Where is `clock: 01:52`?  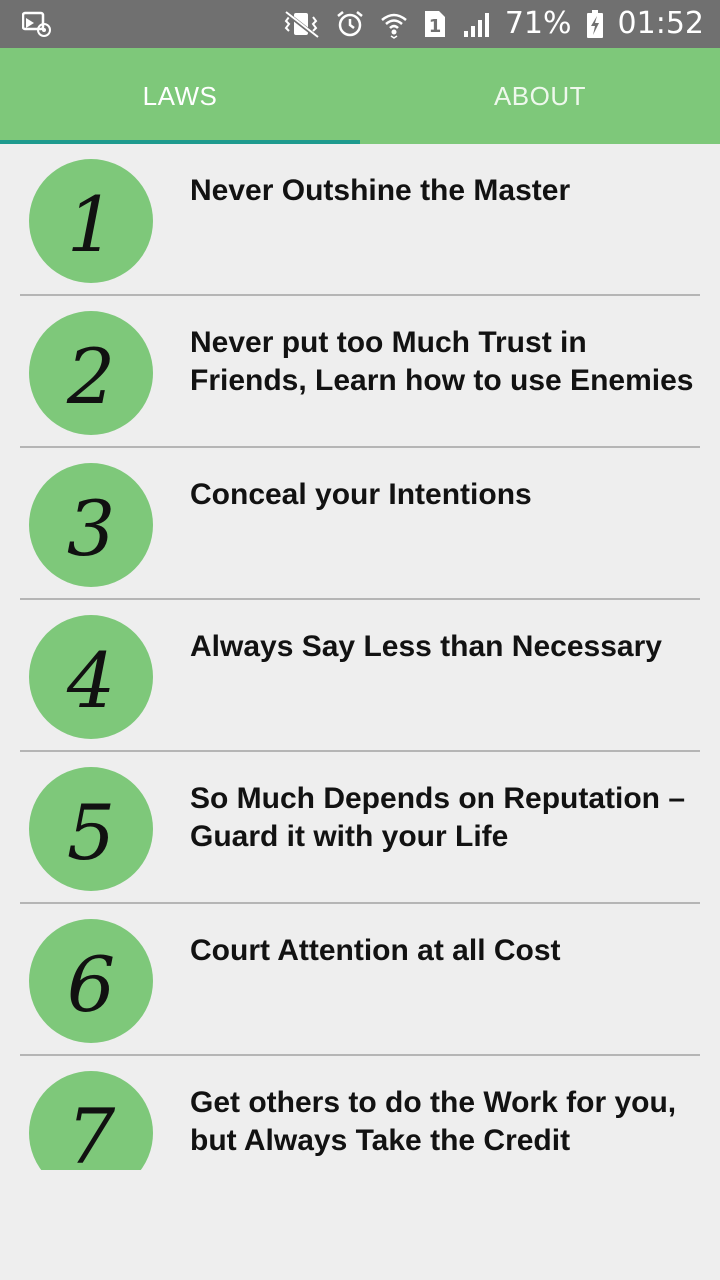
clock: 01:52 is located at coordinates (660, 23).